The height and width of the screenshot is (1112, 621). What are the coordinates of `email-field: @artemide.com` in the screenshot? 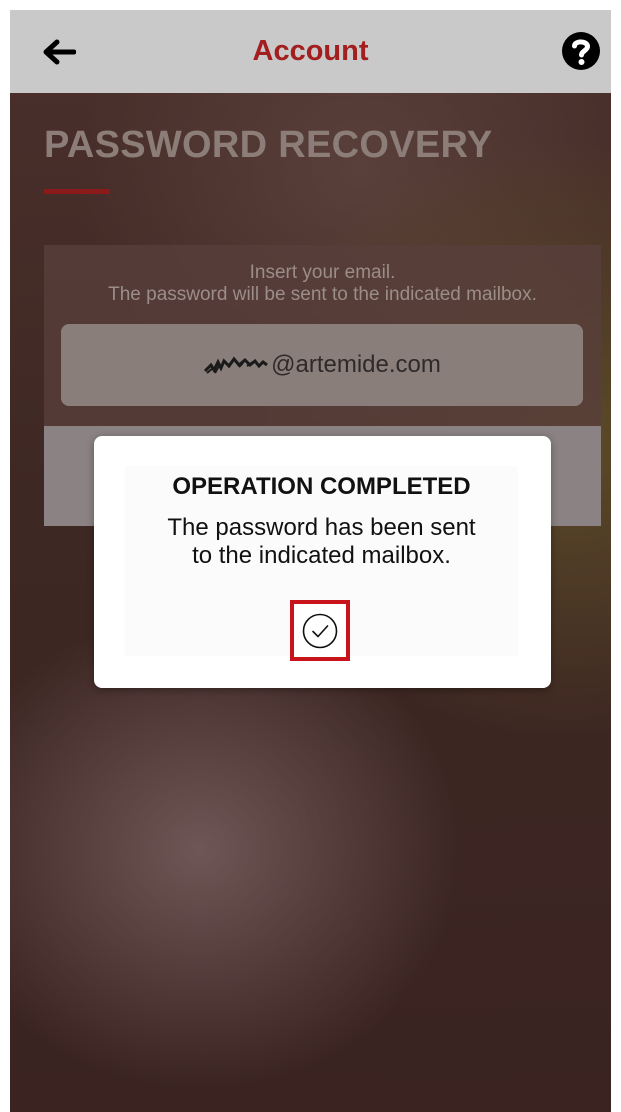 It's located at (322, 365).